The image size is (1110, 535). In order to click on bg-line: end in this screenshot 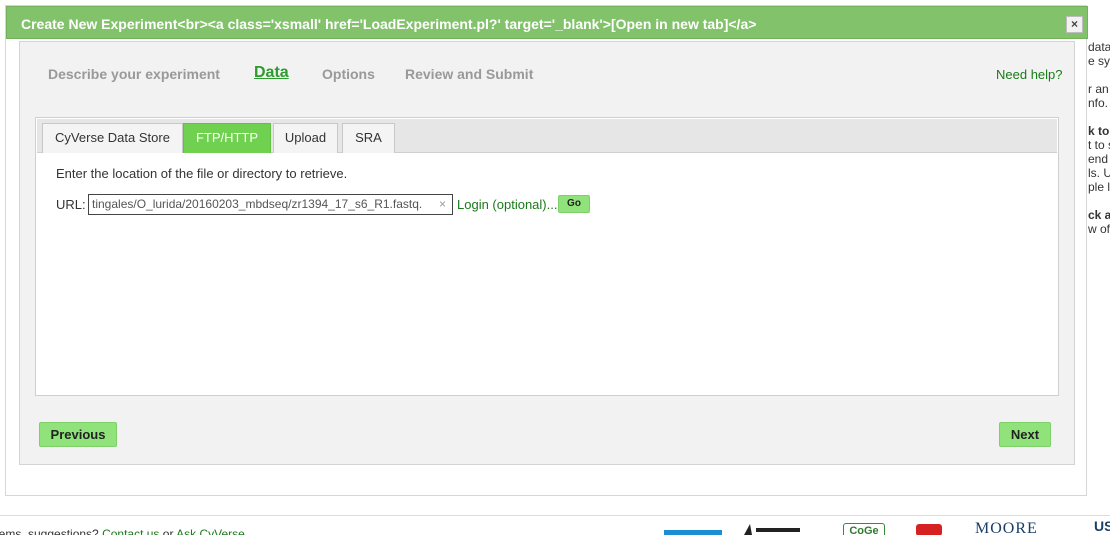, I will do `click(1098, 159)`.